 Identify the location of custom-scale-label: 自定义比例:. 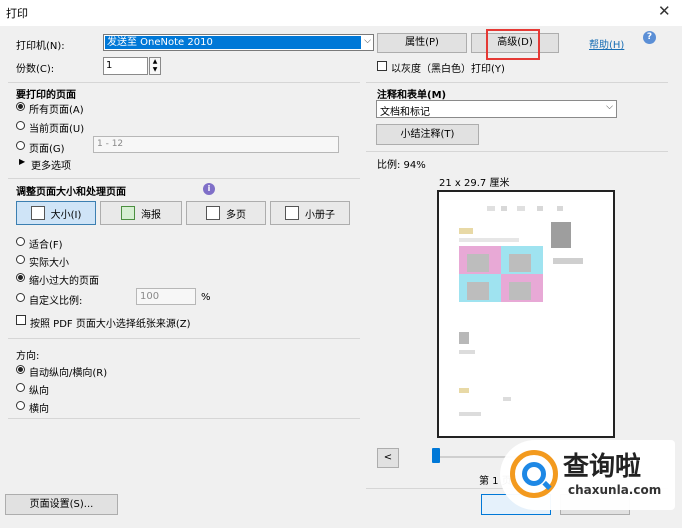
(56, 301).